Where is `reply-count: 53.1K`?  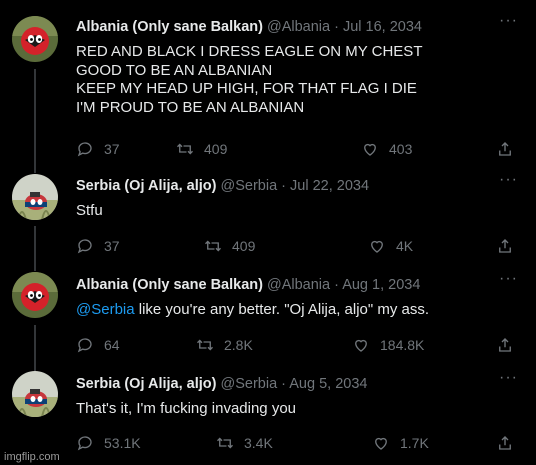 reply-count: 53.1K is located at coordinates (122, 443).